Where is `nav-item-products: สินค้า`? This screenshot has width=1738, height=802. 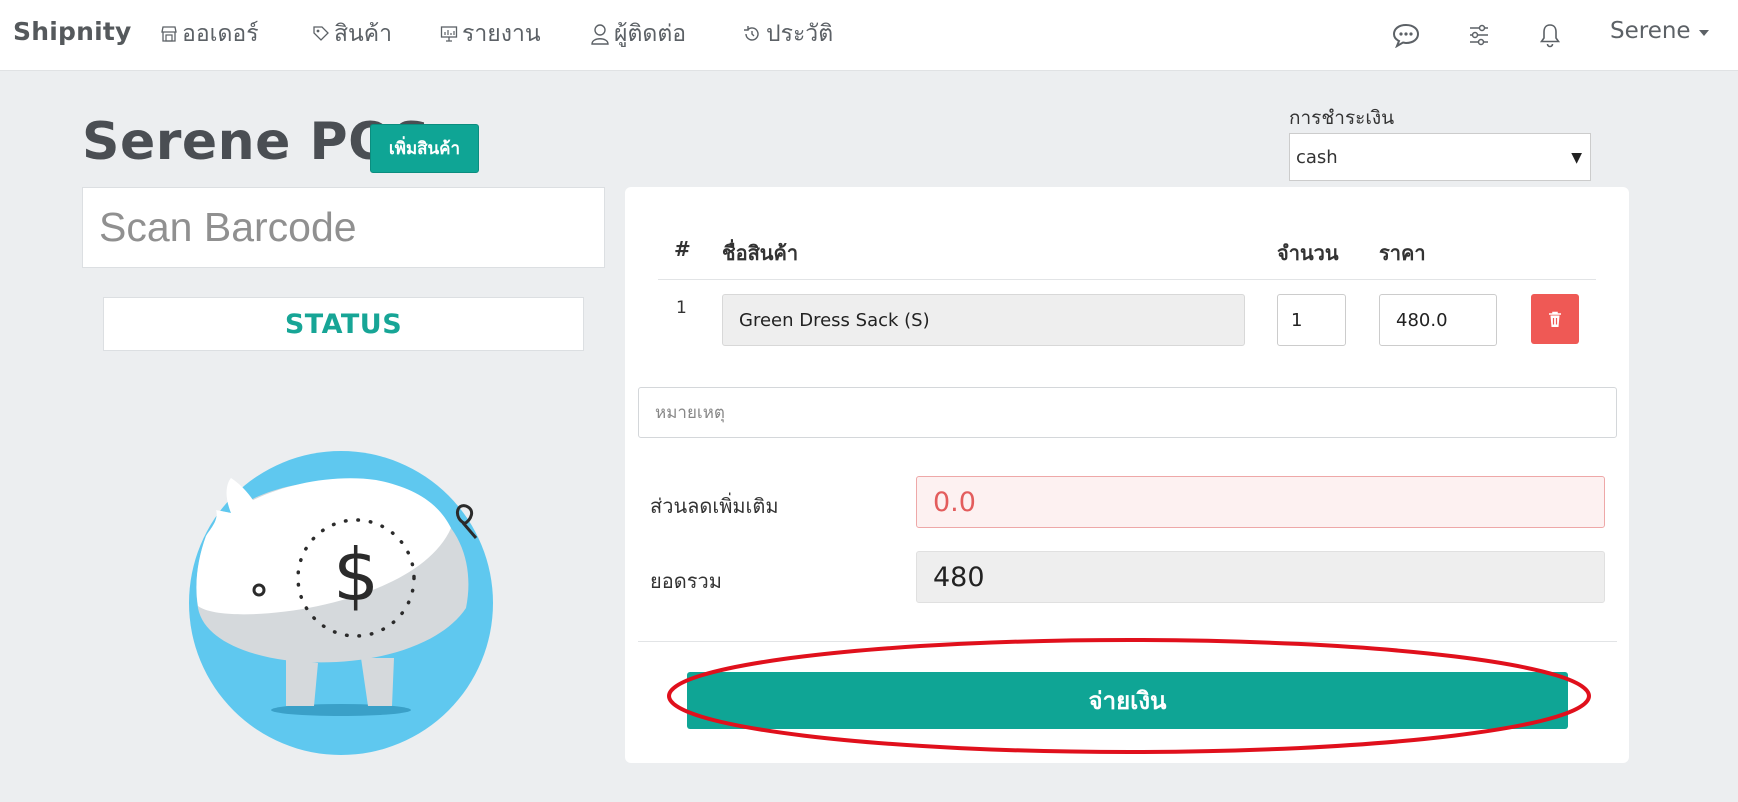
nav-item-products: สินค้า is located at coordinates (352, 34).